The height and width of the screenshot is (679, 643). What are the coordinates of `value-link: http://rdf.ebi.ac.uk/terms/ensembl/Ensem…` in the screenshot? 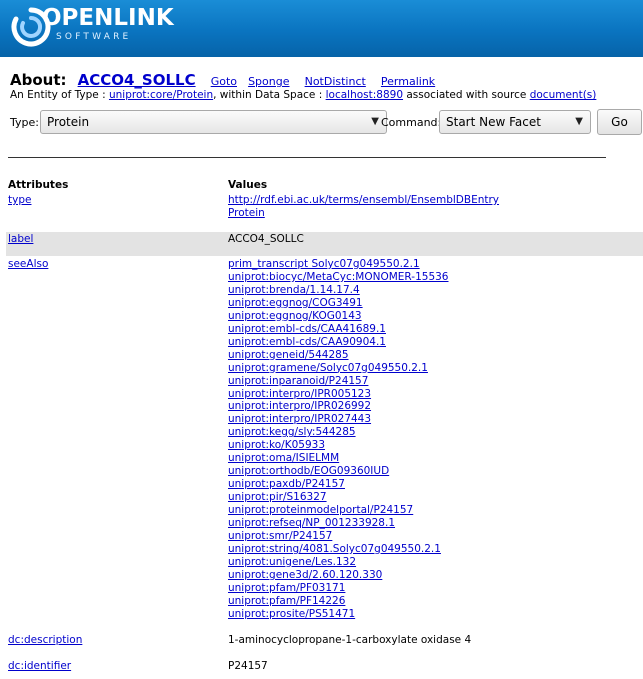 It's located at (363, 200).